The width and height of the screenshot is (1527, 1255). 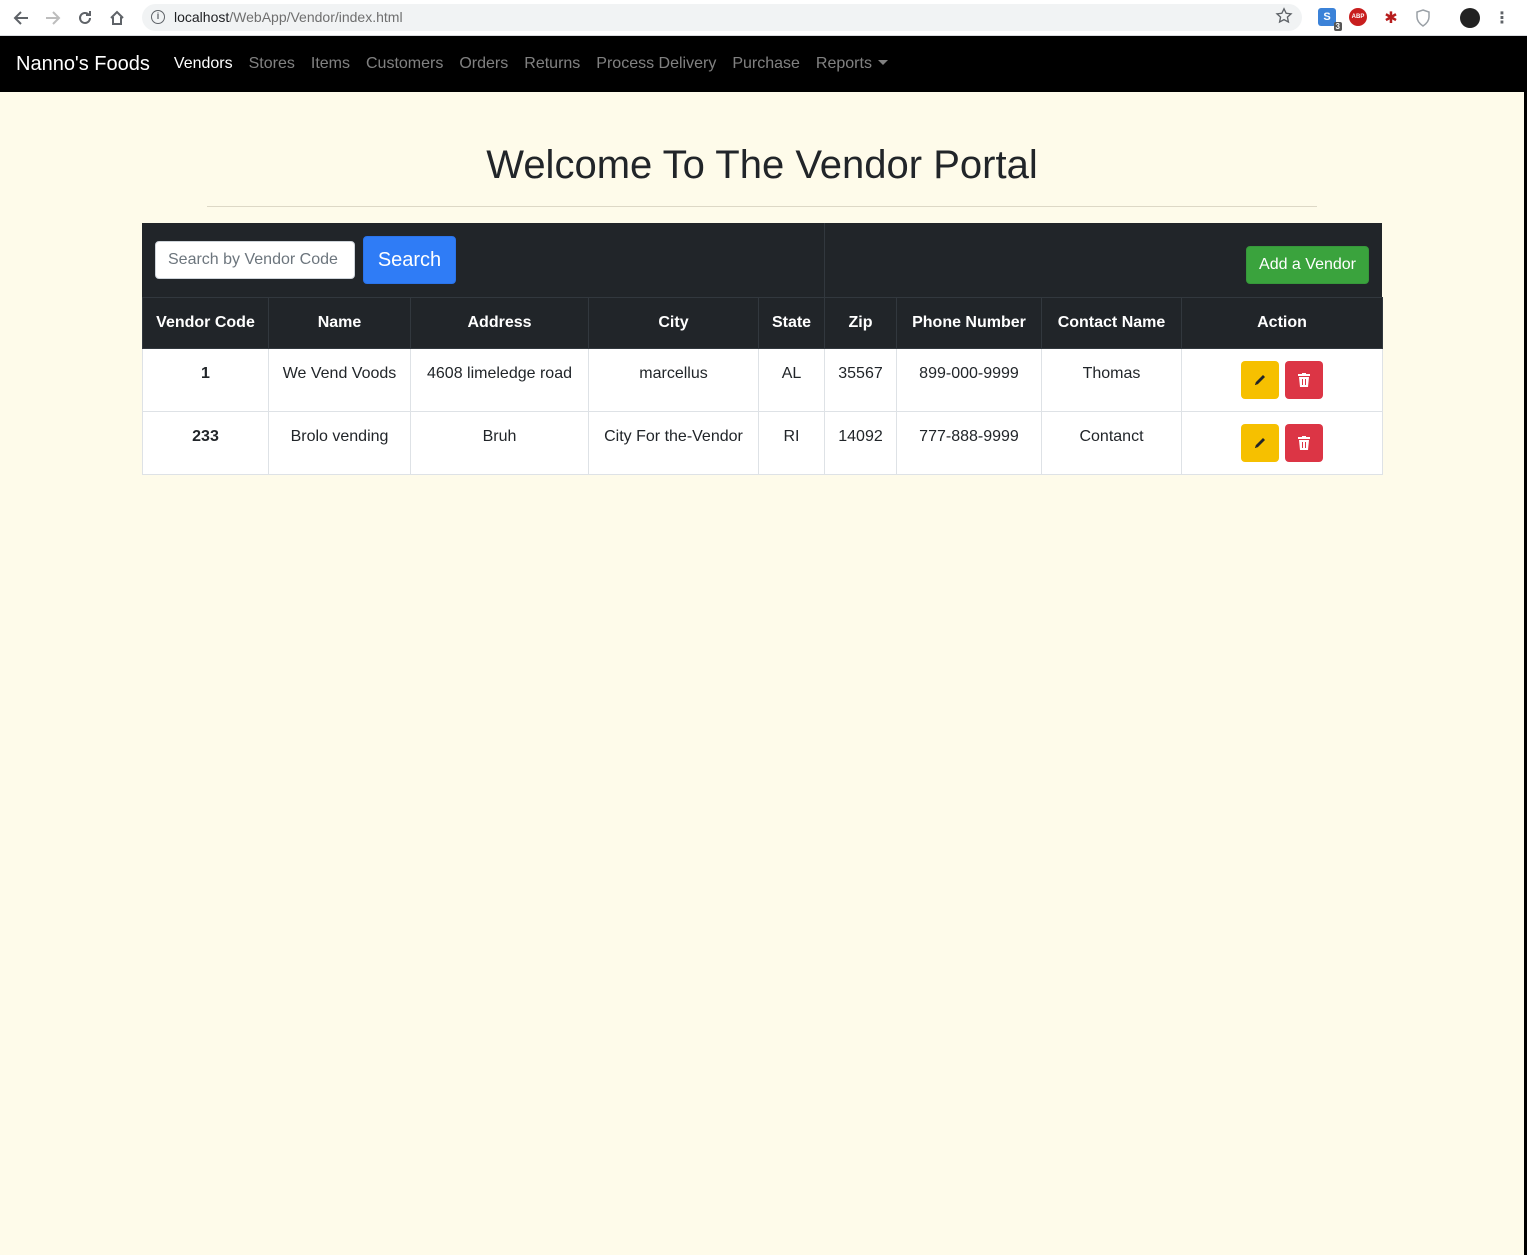 What do you see at coordinates (158, 17) in the screenshot?
I see `info-icon: i` at bounding box center [158, 17].